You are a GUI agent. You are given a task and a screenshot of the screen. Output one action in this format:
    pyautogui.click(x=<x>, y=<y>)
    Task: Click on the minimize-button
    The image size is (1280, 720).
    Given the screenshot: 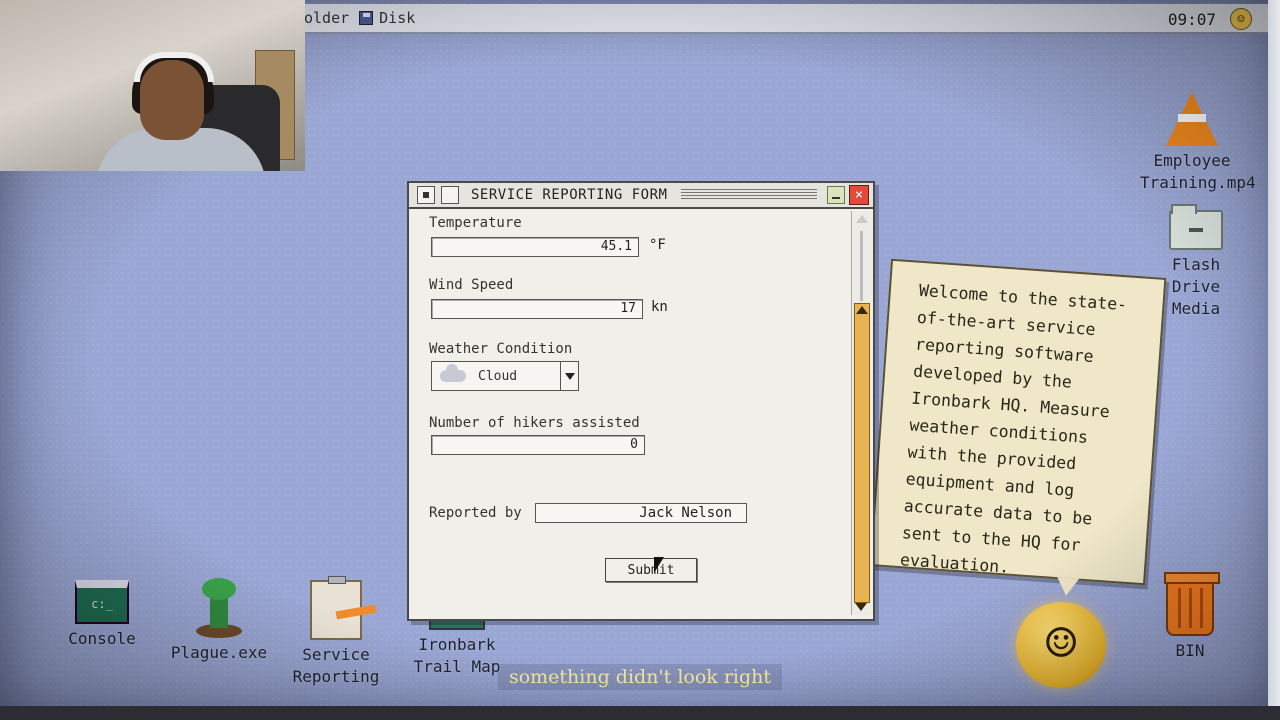 What is the action you would take?
    pyautogui.click(x=836, y=195)
    